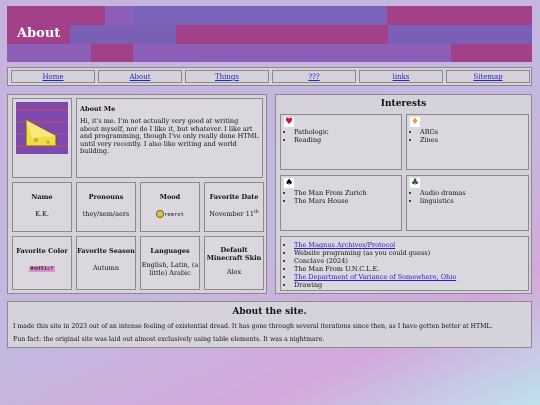 The height and width of the screenshot is (405, 540). Describe the element at coordinates (411, 261) in the screenshot. I see `list-item: Conclave (2024)` at that location.